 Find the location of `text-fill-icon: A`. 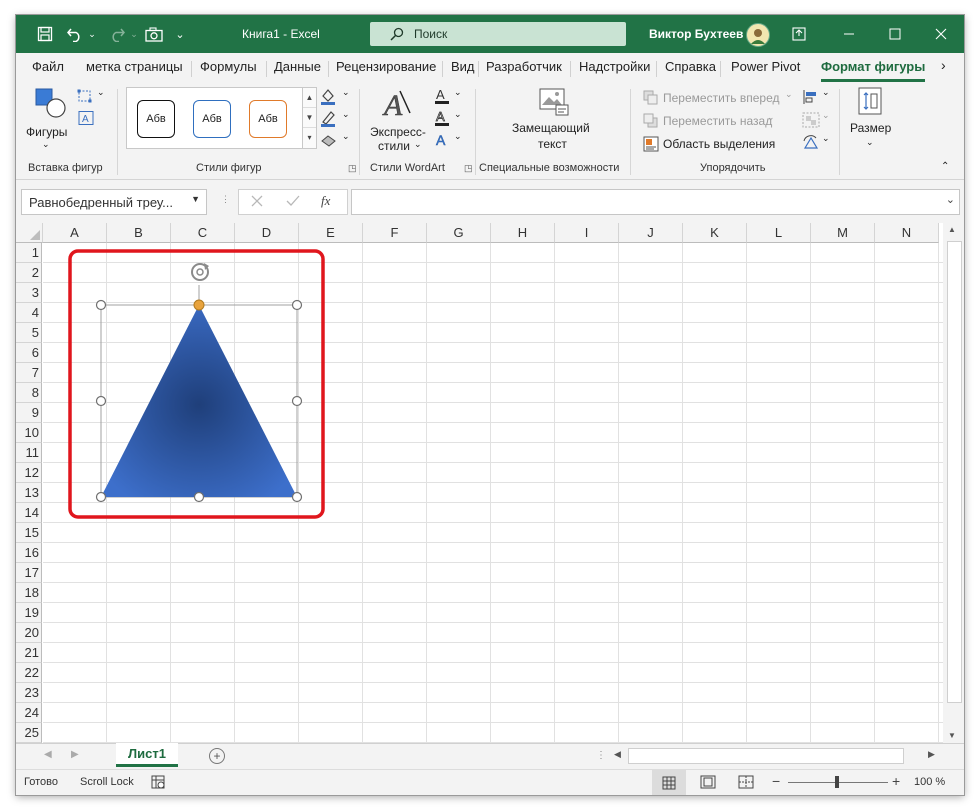

text-fill-icon: A is located at coordinates (442, 96).